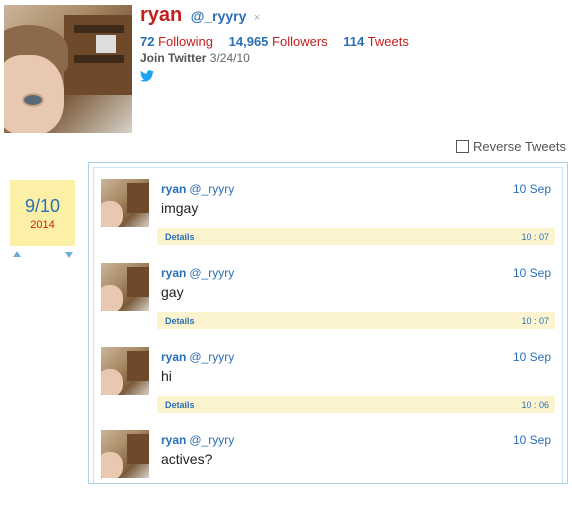 The width and height of the screenshot is (572, 510). Describe the element at coordinates (166, 376) in the screenshot. I see `tweet-text: hi` at that location.